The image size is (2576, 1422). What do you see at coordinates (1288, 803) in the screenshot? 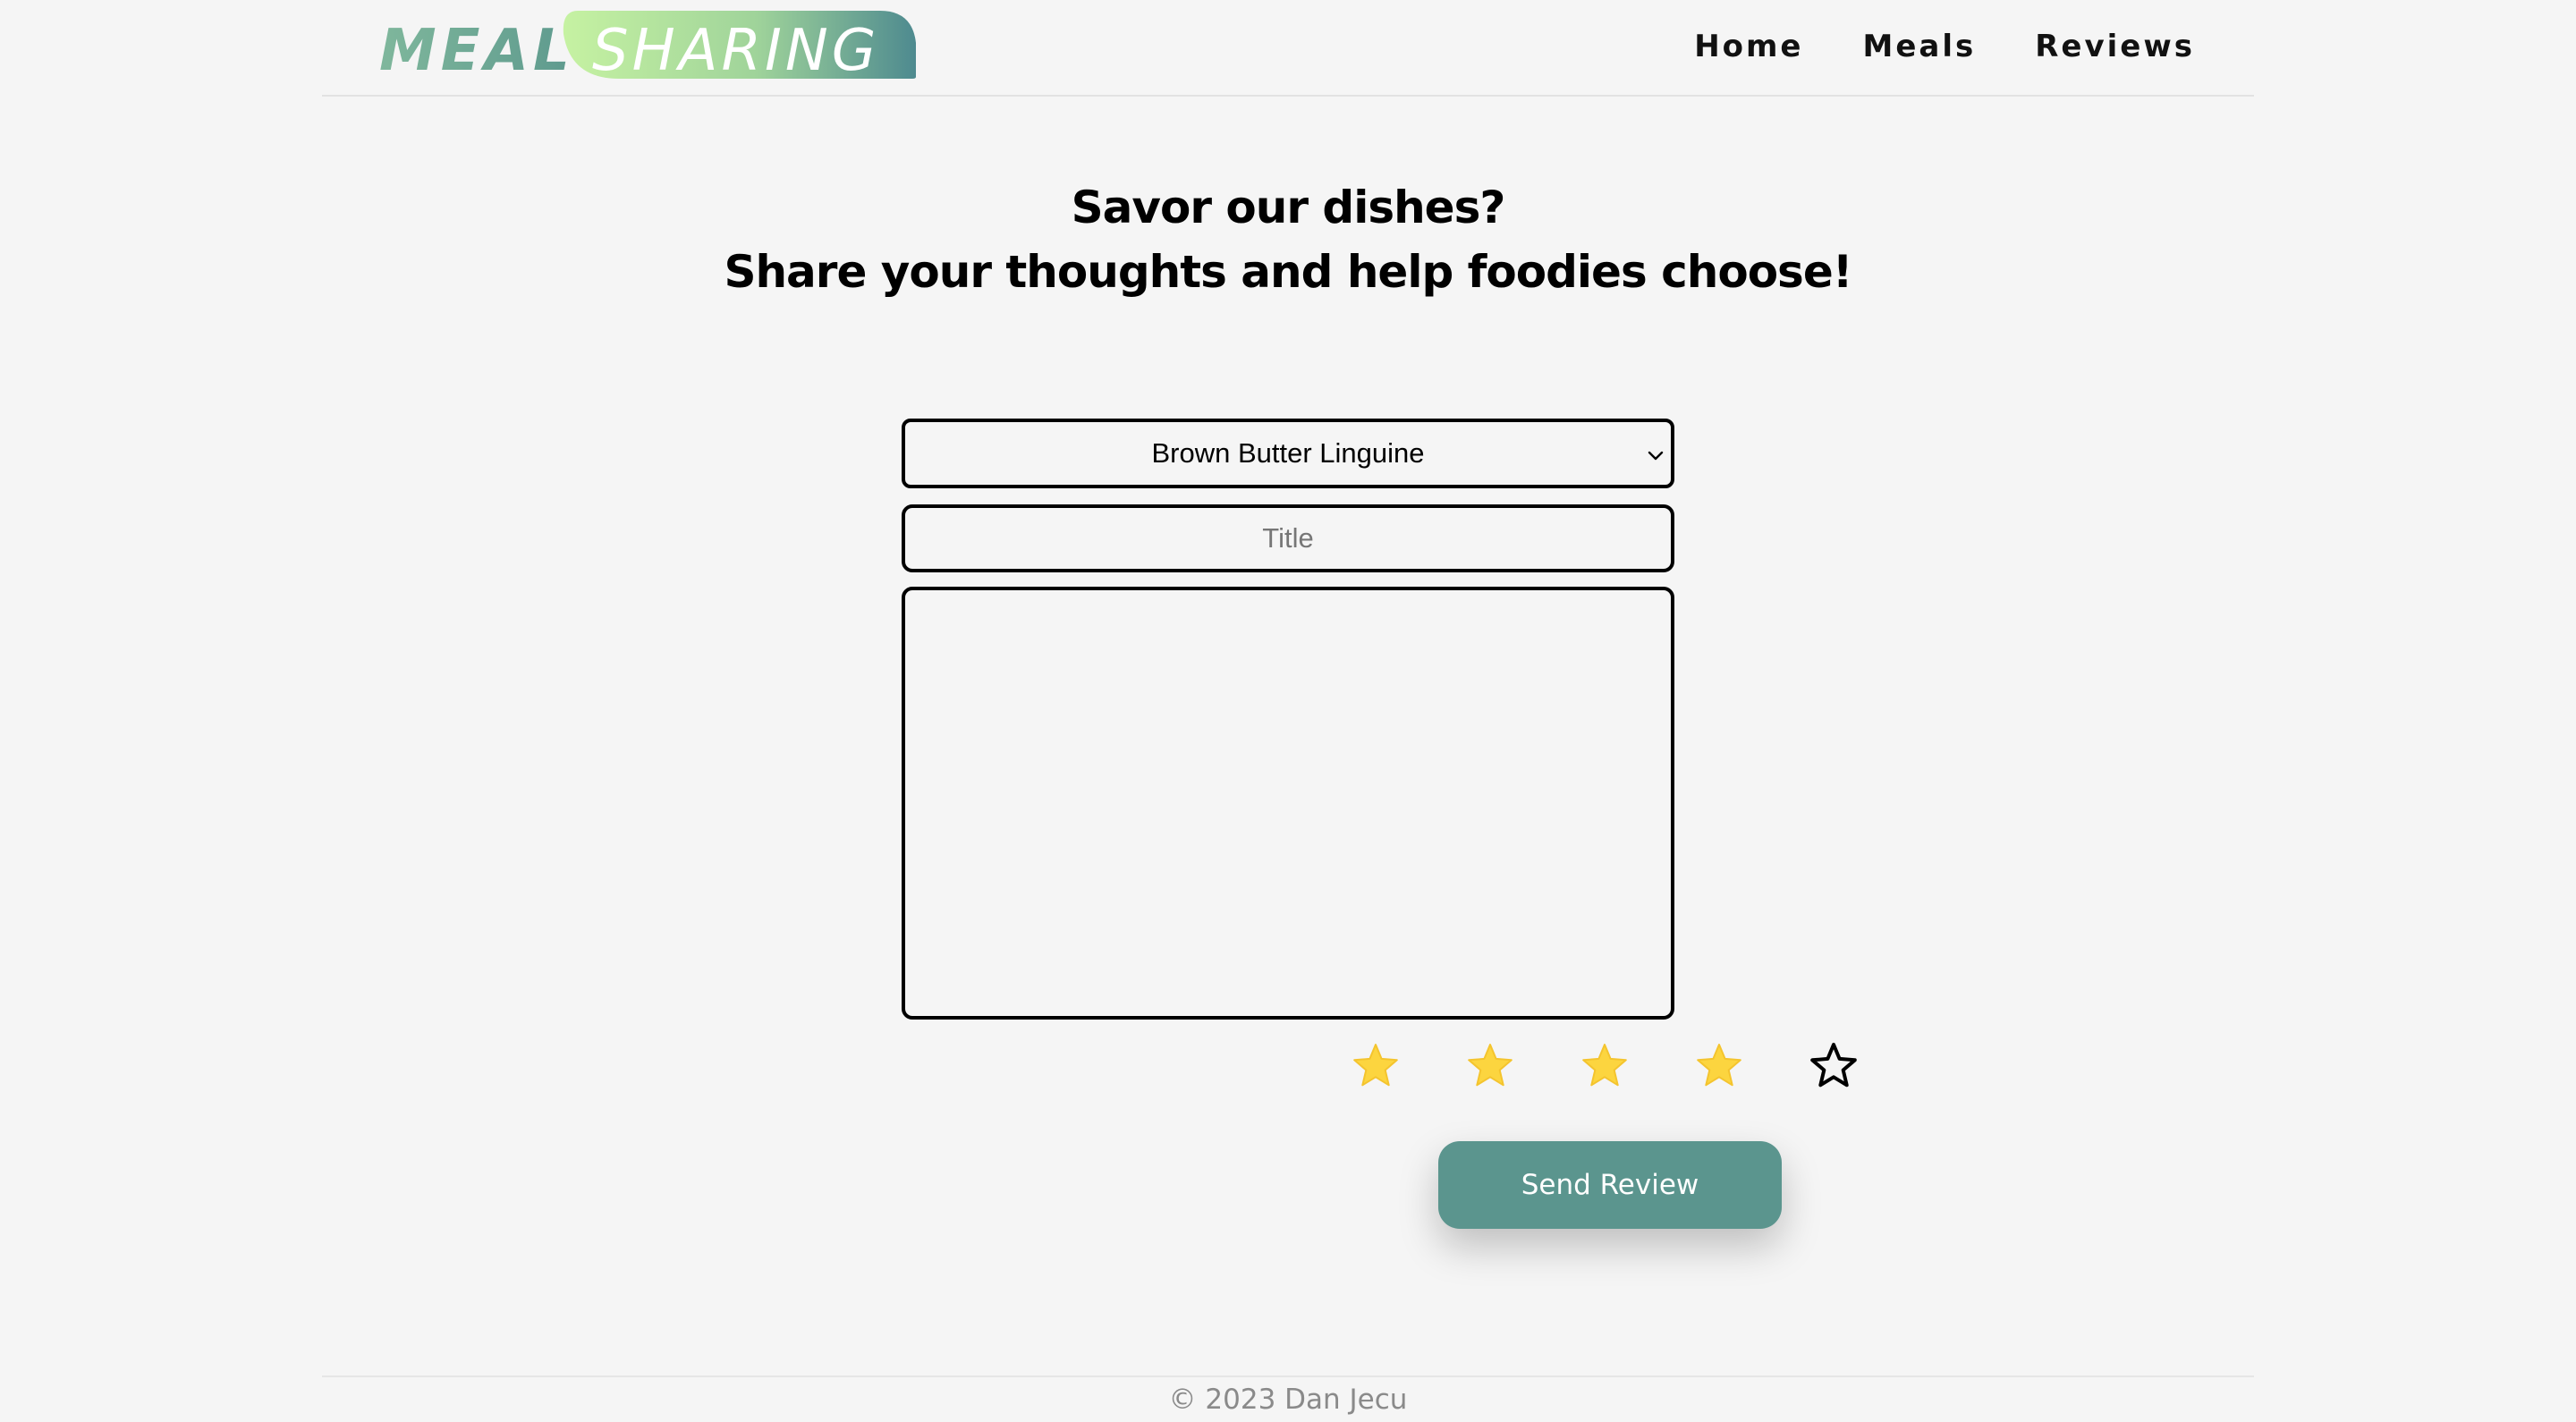
I see `review-description-textarea` at bounding box center [1288, 803].